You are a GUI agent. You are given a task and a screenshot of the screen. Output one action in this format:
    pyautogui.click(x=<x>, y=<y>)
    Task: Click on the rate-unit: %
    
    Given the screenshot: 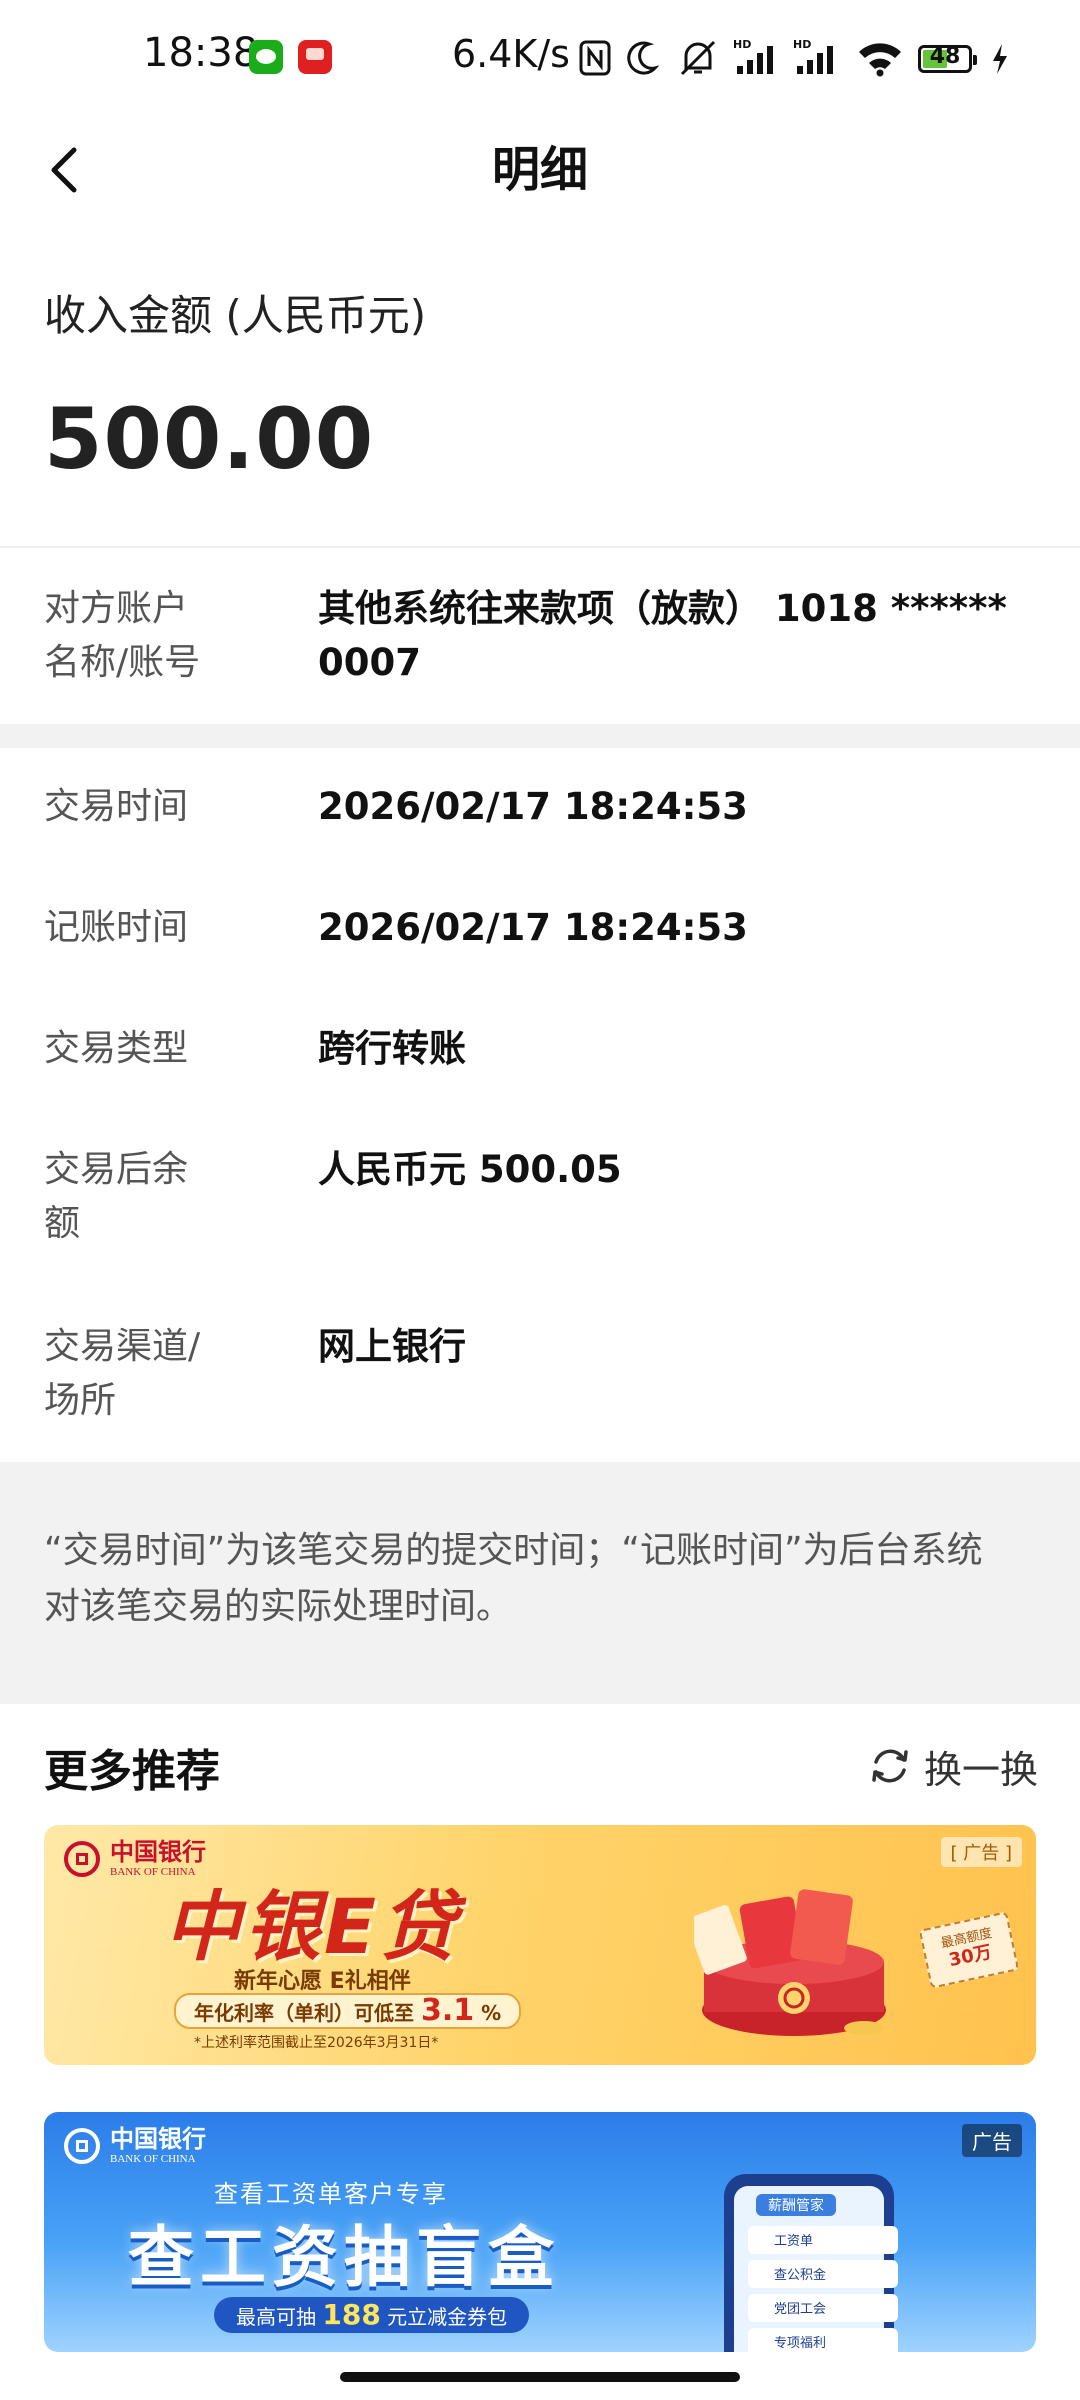 What is the action you would take?
    pyautogui.click(x=491, y=2013)
    